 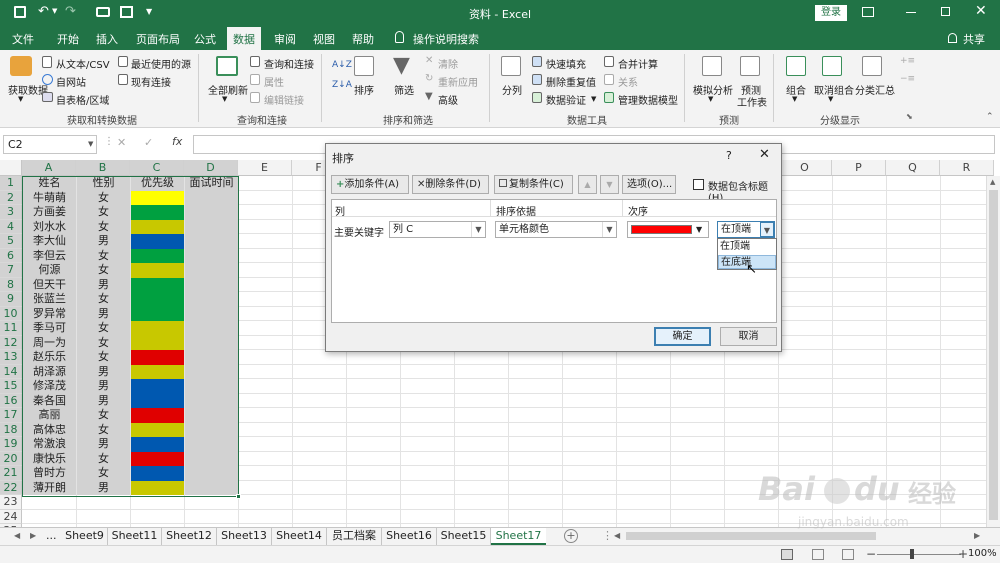 I want to click on position-option-top: 在顶端, so click(x=747, y=247).